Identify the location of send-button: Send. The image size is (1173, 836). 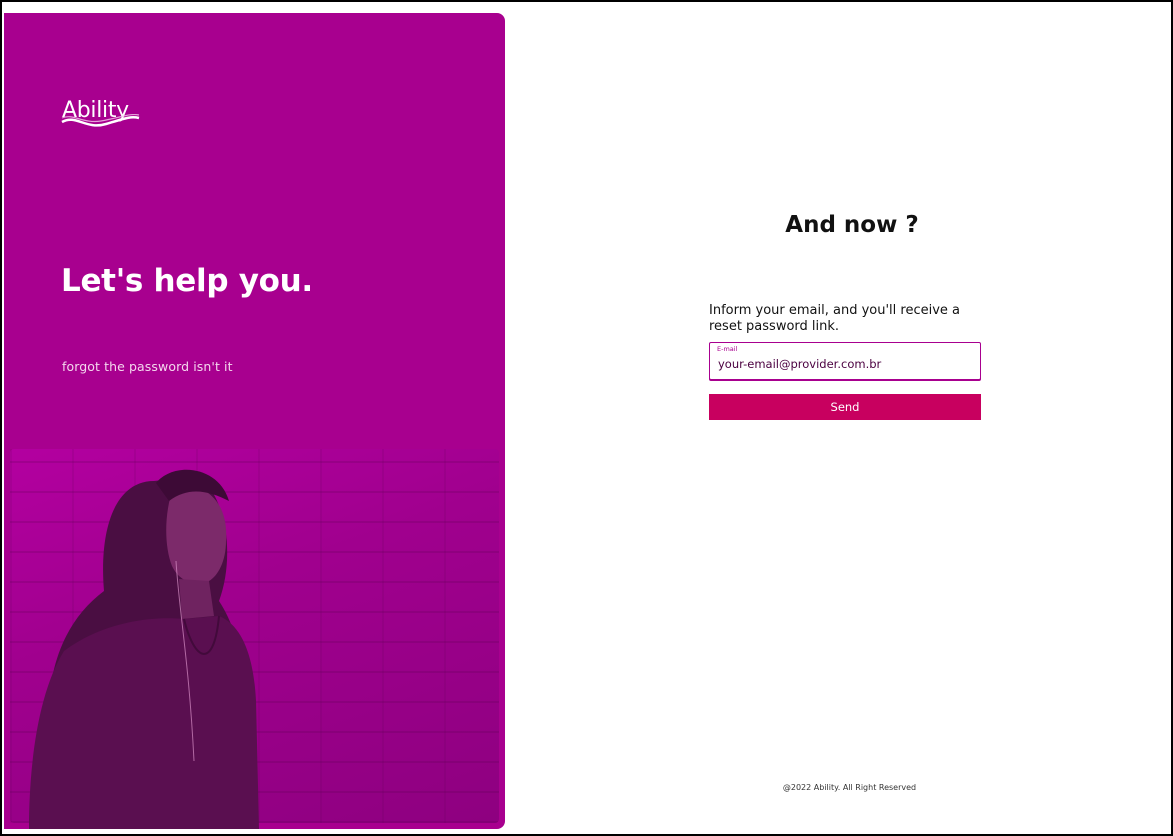
(845, 407).